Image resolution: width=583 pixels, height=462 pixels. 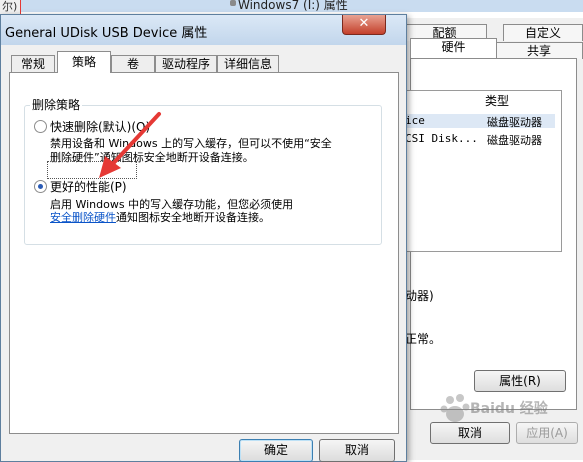 I want to click on close-icon: ✕, so click(x=364, y=23).